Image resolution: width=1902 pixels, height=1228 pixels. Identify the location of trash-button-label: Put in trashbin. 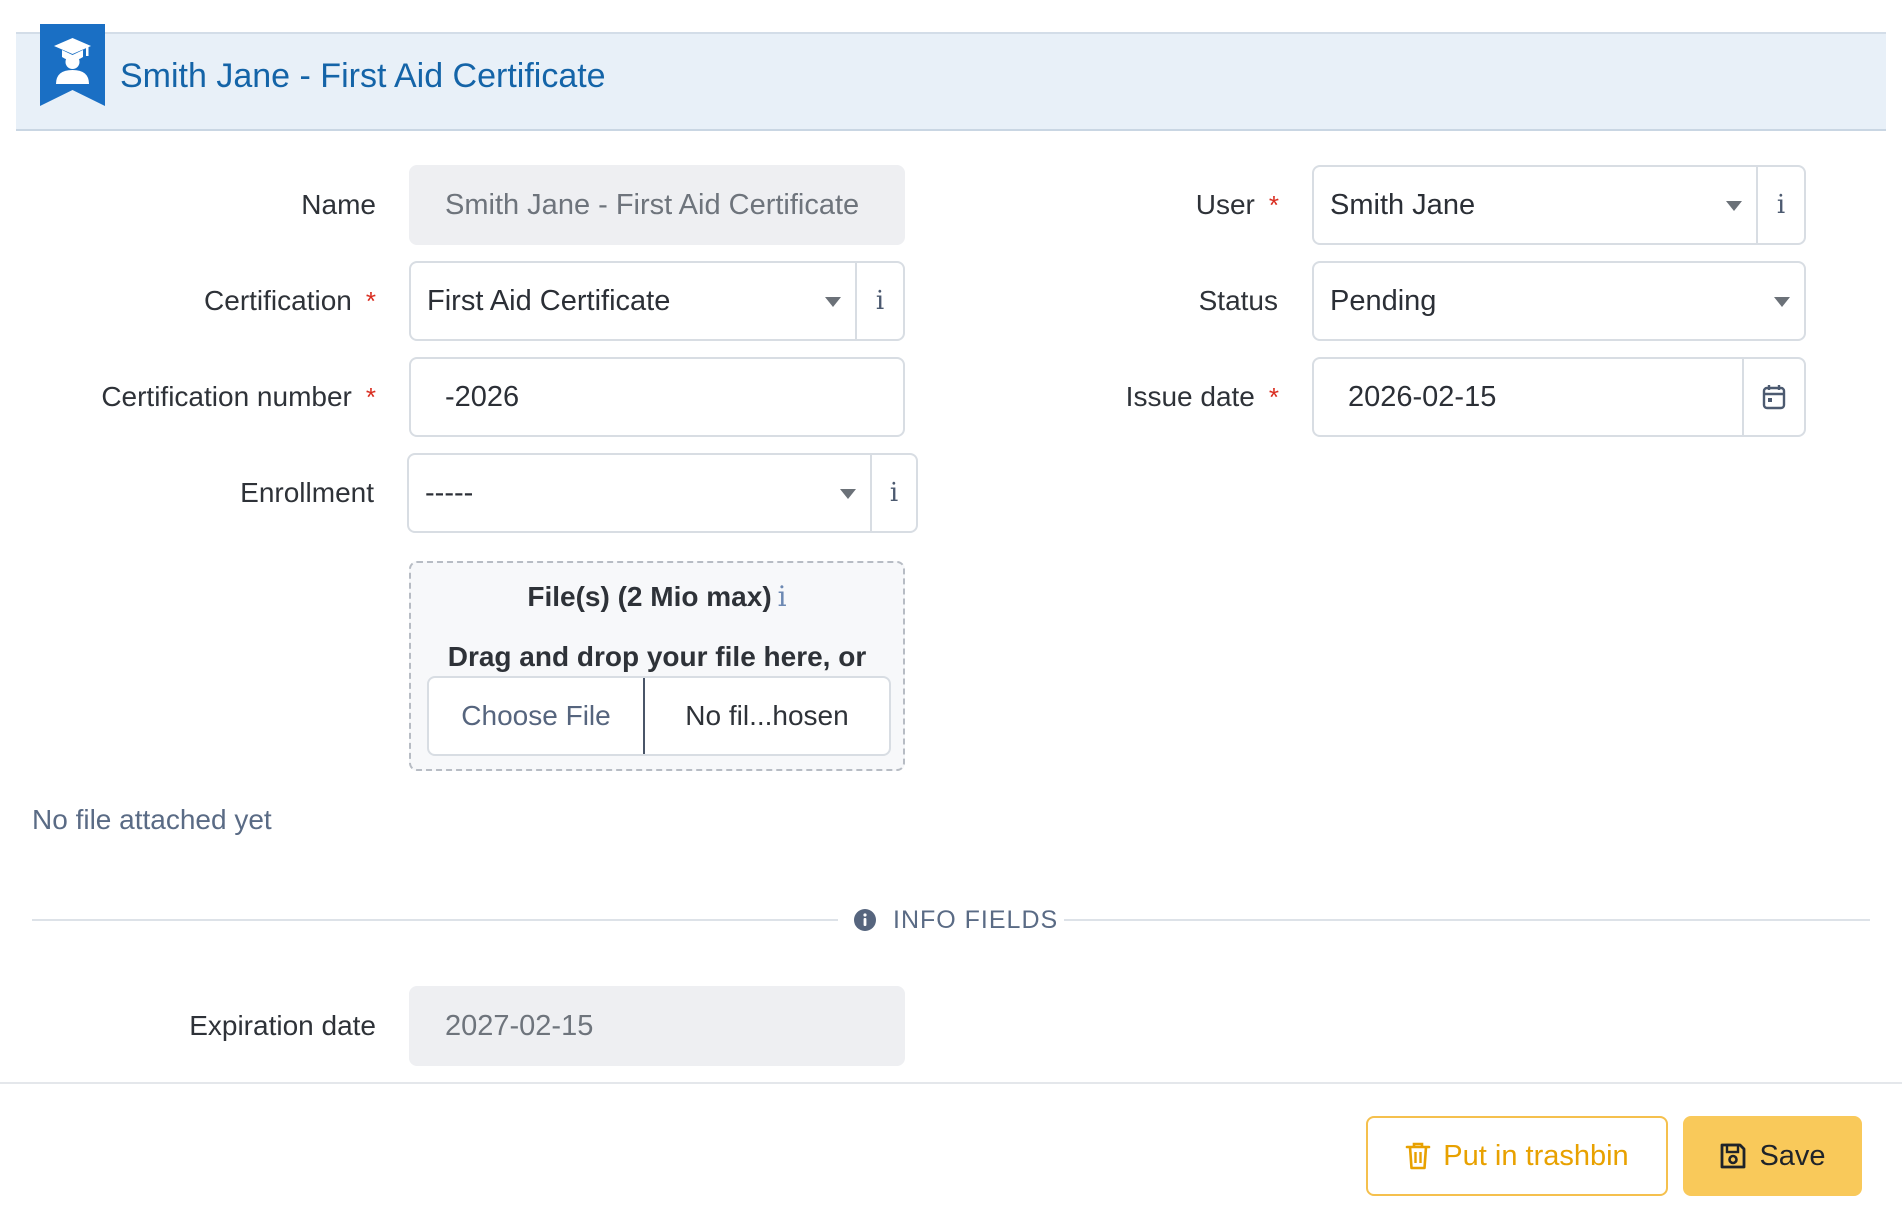
(1536, 1155).